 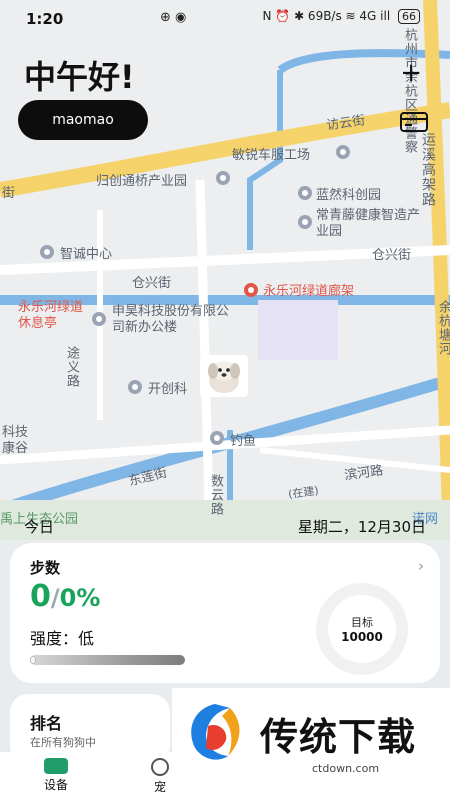 I want to click on map-label-lanran: 蓝然科创园, so click(x=349, y=195).